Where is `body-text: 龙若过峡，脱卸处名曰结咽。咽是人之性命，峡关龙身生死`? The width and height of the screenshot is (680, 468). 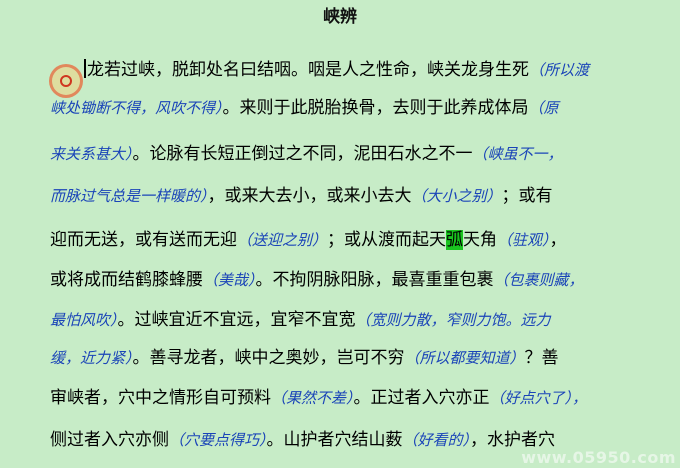
body-text: 龙若过峡，脱卸处名曰结咽。咽是人之性命，峡关龙身生死 is located at coordinates (308, 70).